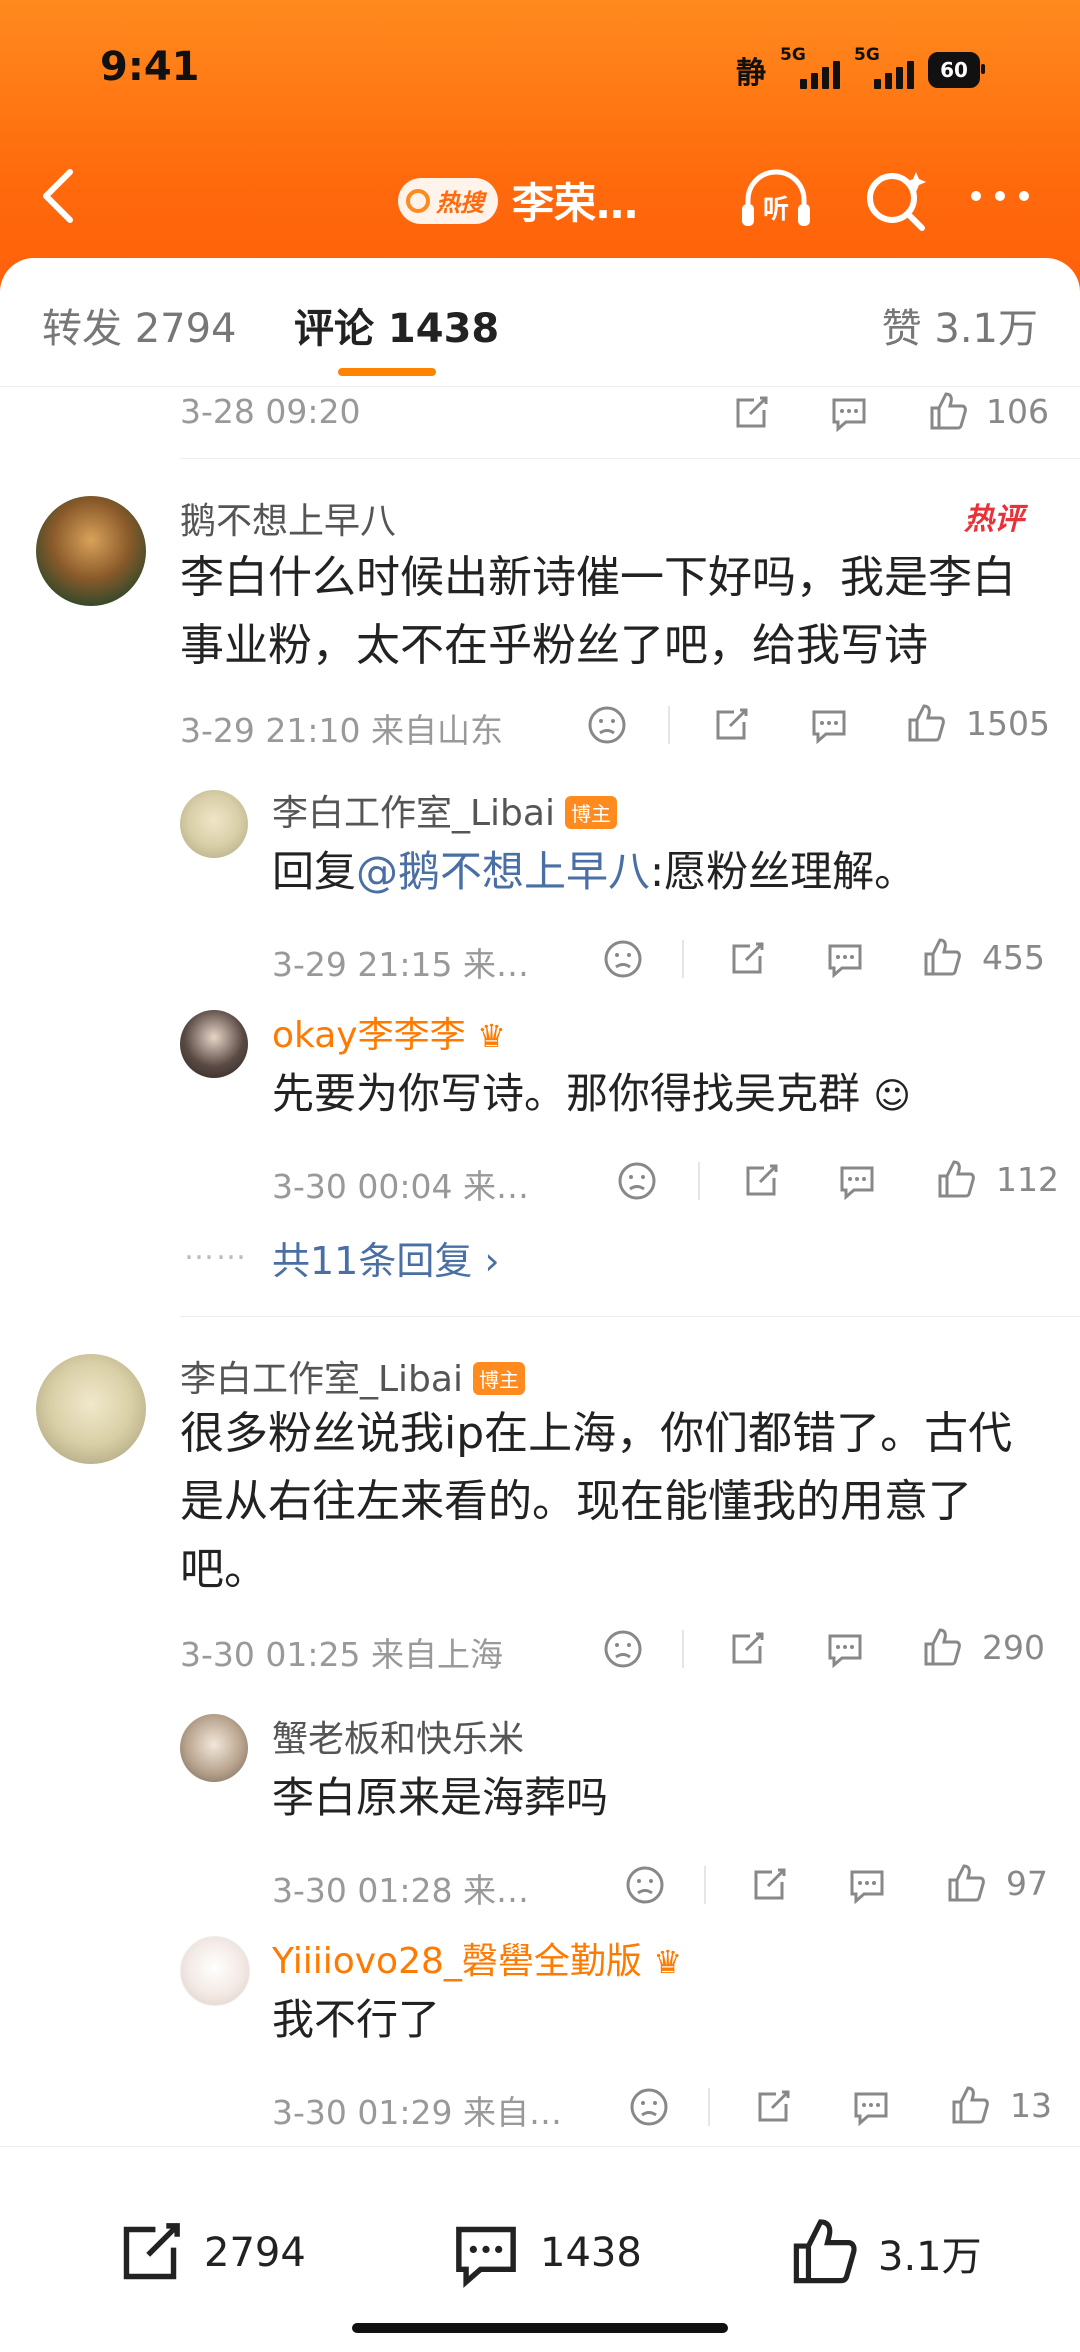 The image size is (1080, 2352). I want to click on signal-icon-2: 5G, so click(884, 67).